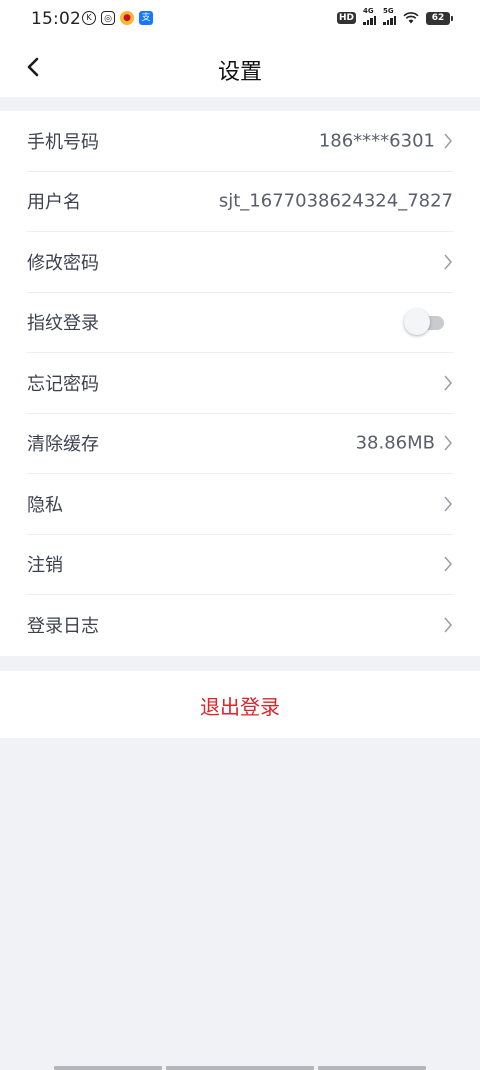 This screenshot has height=1070, width=480. I want to click on settings-row-label: 隐私, so click(45, 505).